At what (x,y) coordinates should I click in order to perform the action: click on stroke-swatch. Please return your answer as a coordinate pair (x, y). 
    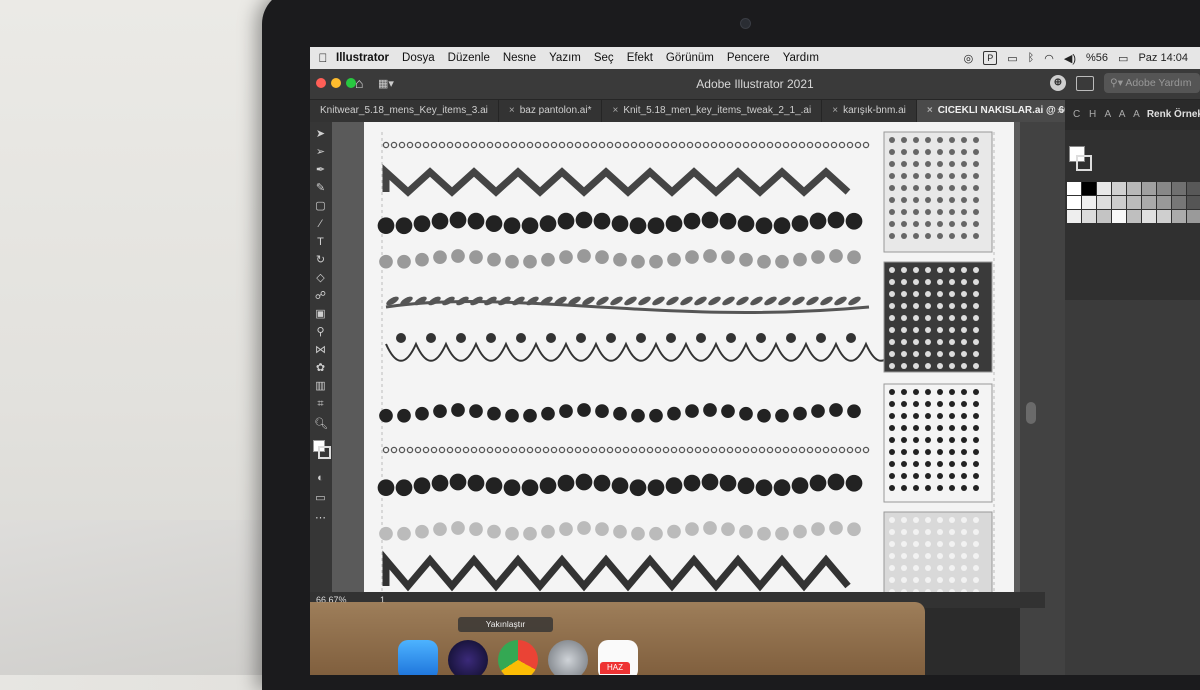
    Looking at the image, I should click on (324, 452).